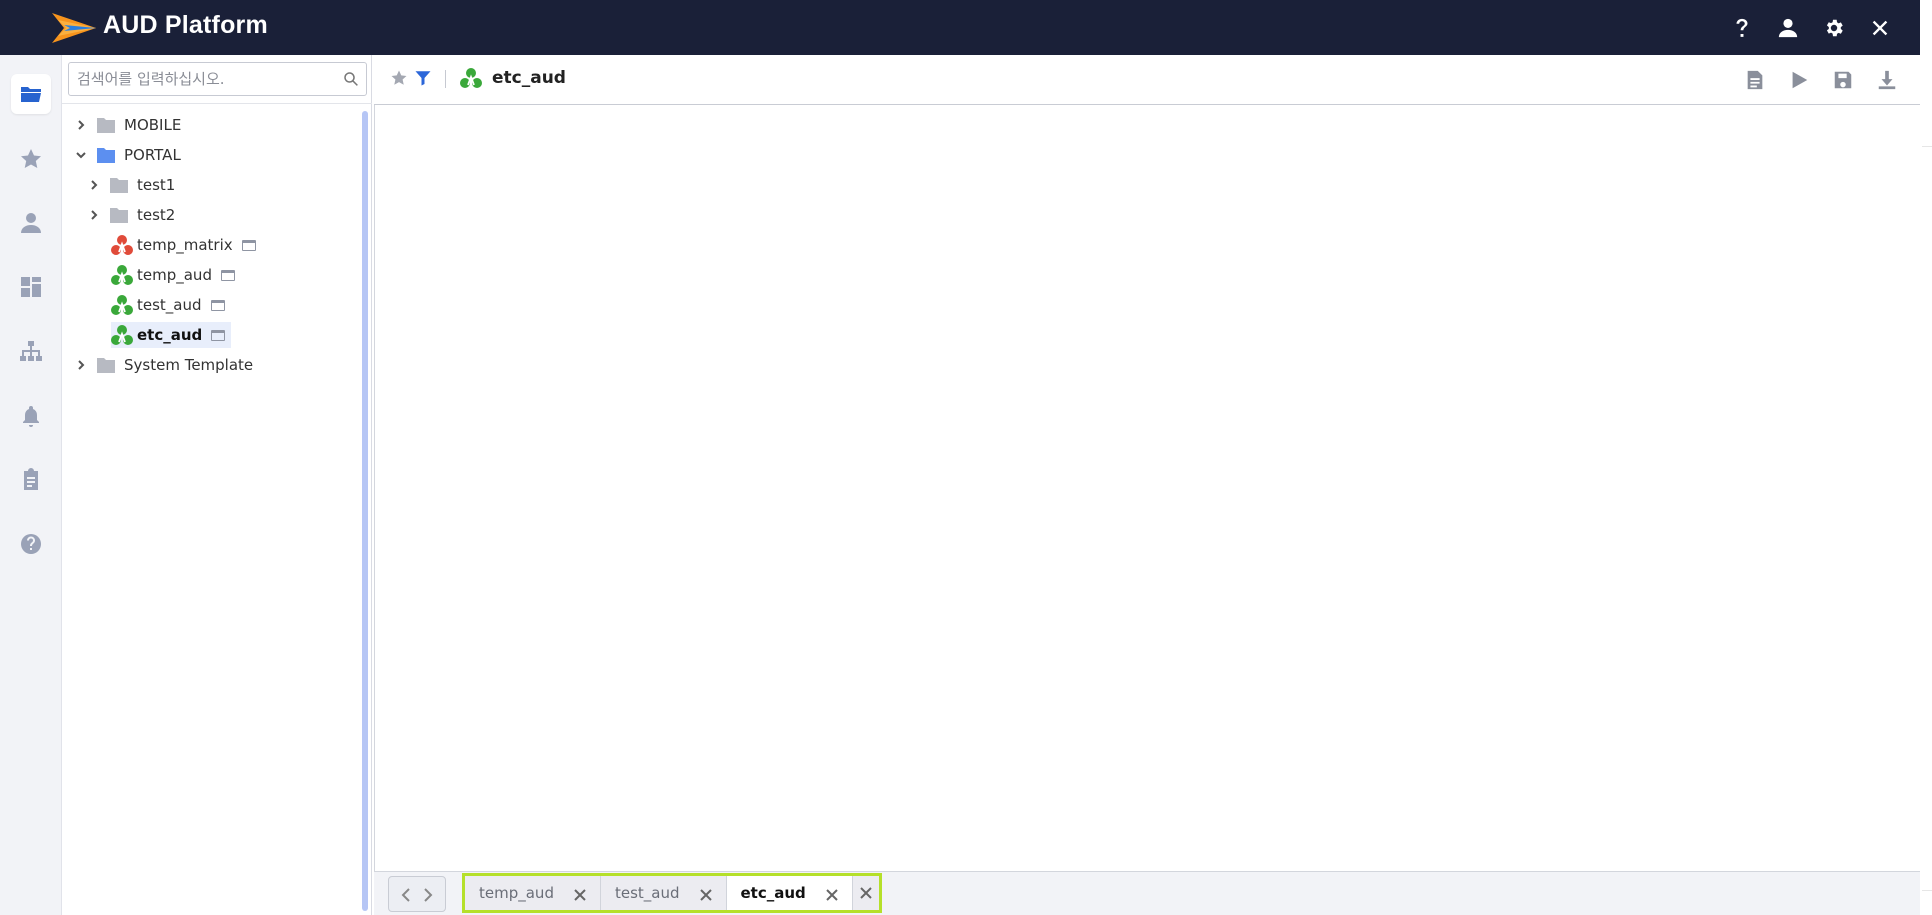  What do you see at coordinates (122, 245) in the screenshot?
I see `matrix-report-icon` at bounding box center [122, 245].